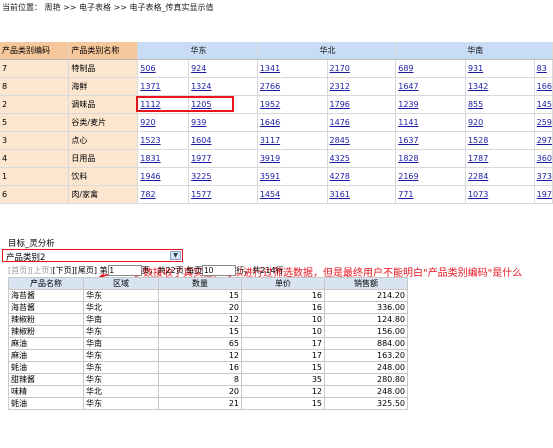 This screenshot has width=553, height=448. What do you see at coordinates (150, 158) in the screenshot?
I see `value-link: 1831` at bounding box center [150, 158].